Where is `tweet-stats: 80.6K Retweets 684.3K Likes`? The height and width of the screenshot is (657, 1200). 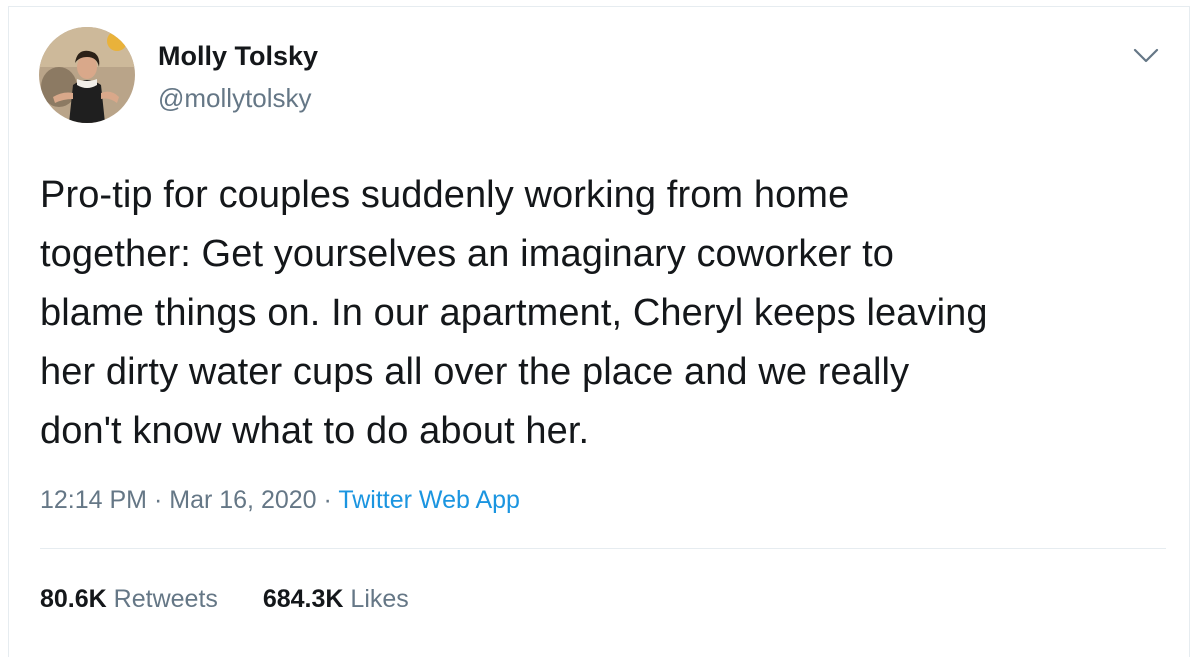
tweet-stats: 80.6K Retweets 684.3K Likes is located at coordinates (224, 599).